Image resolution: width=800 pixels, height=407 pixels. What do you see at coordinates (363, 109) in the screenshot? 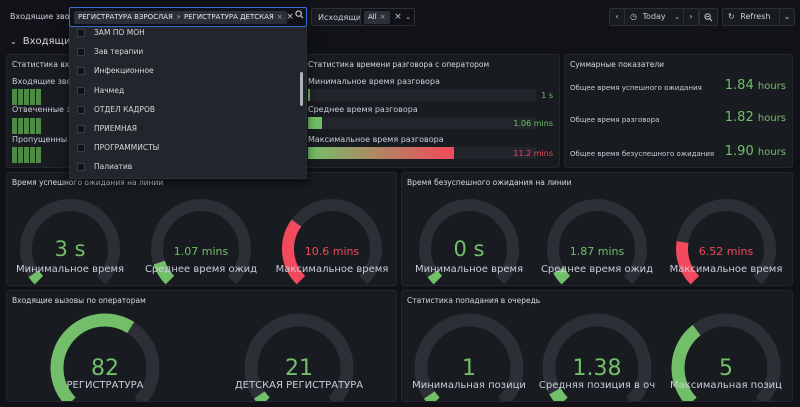
I see `bar-gauge-label: Среднее время разговора` at bounding box center [363, 109].